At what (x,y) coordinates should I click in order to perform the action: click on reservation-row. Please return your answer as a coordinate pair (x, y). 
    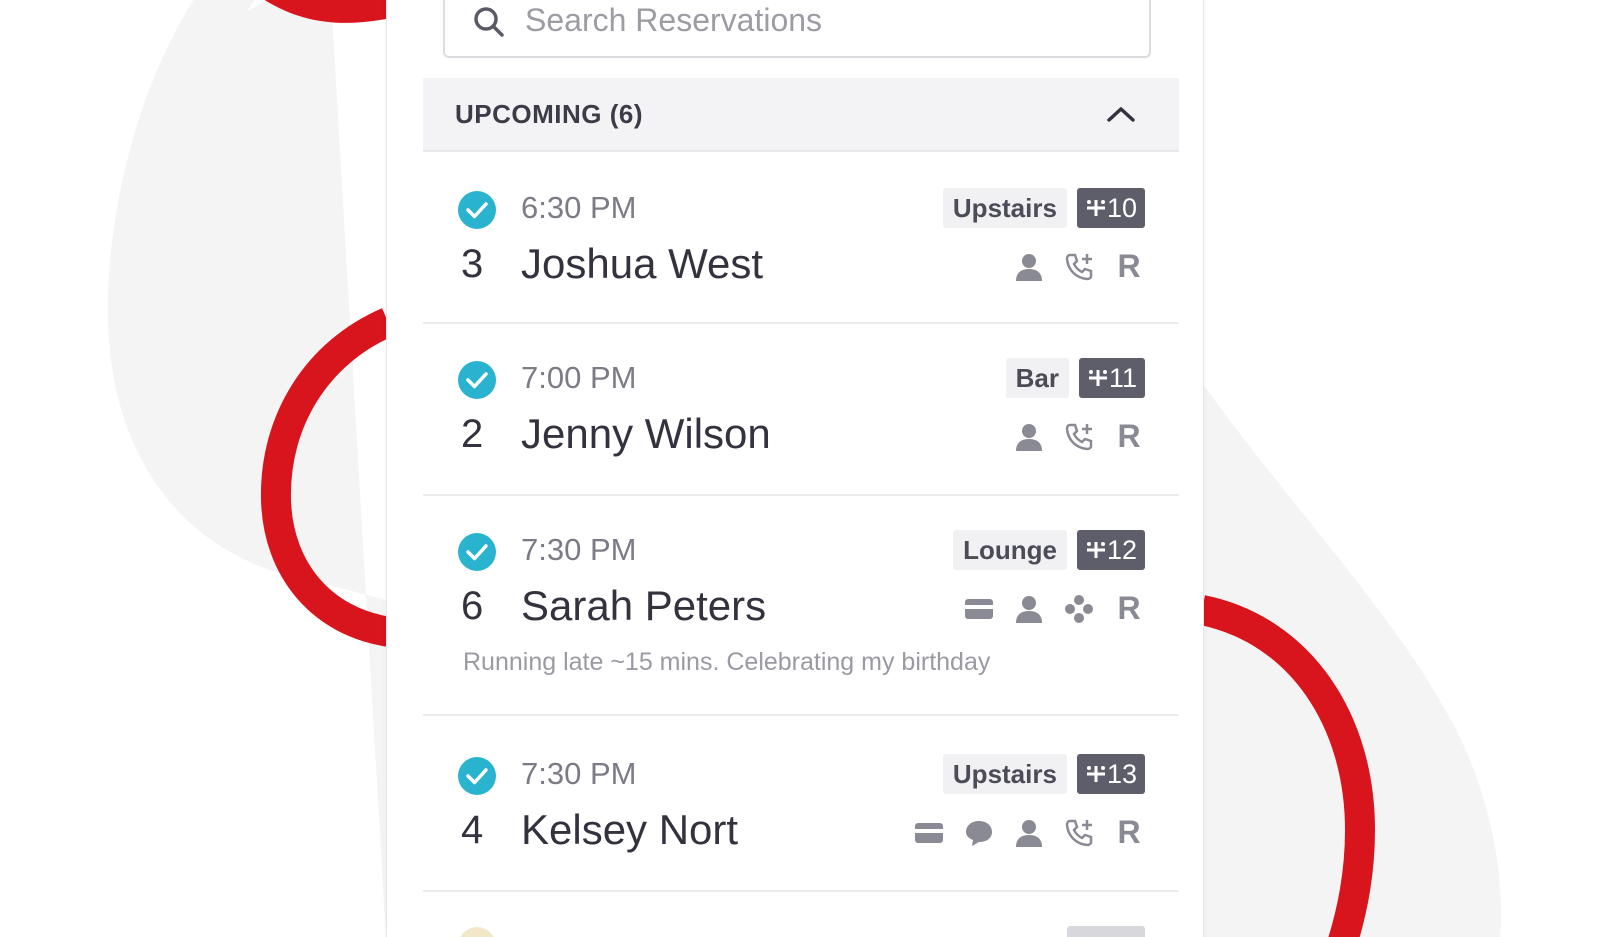
    Looking at the image, I should click on (801, 914).